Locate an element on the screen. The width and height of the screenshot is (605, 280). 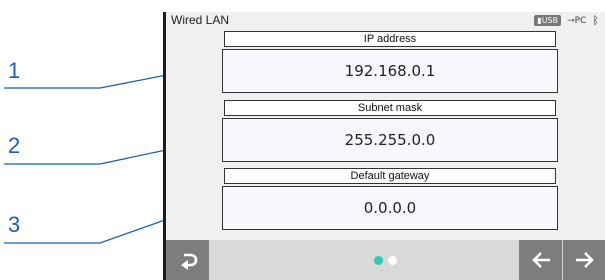
page-dot-inactive is located at coordinates (392, 260).